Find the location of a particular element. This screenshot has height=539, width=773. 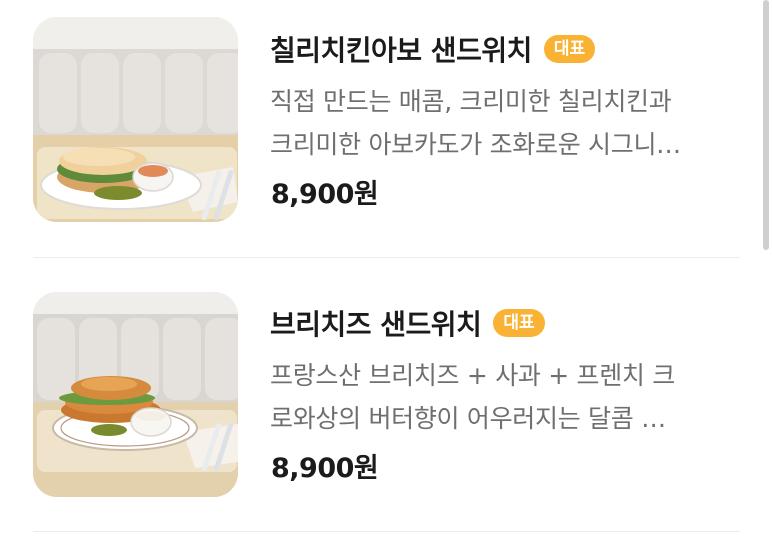

description-line: 직접 만드는 매콤, 크리미한 칠리치킨과 is located at coordinates (471, 101).